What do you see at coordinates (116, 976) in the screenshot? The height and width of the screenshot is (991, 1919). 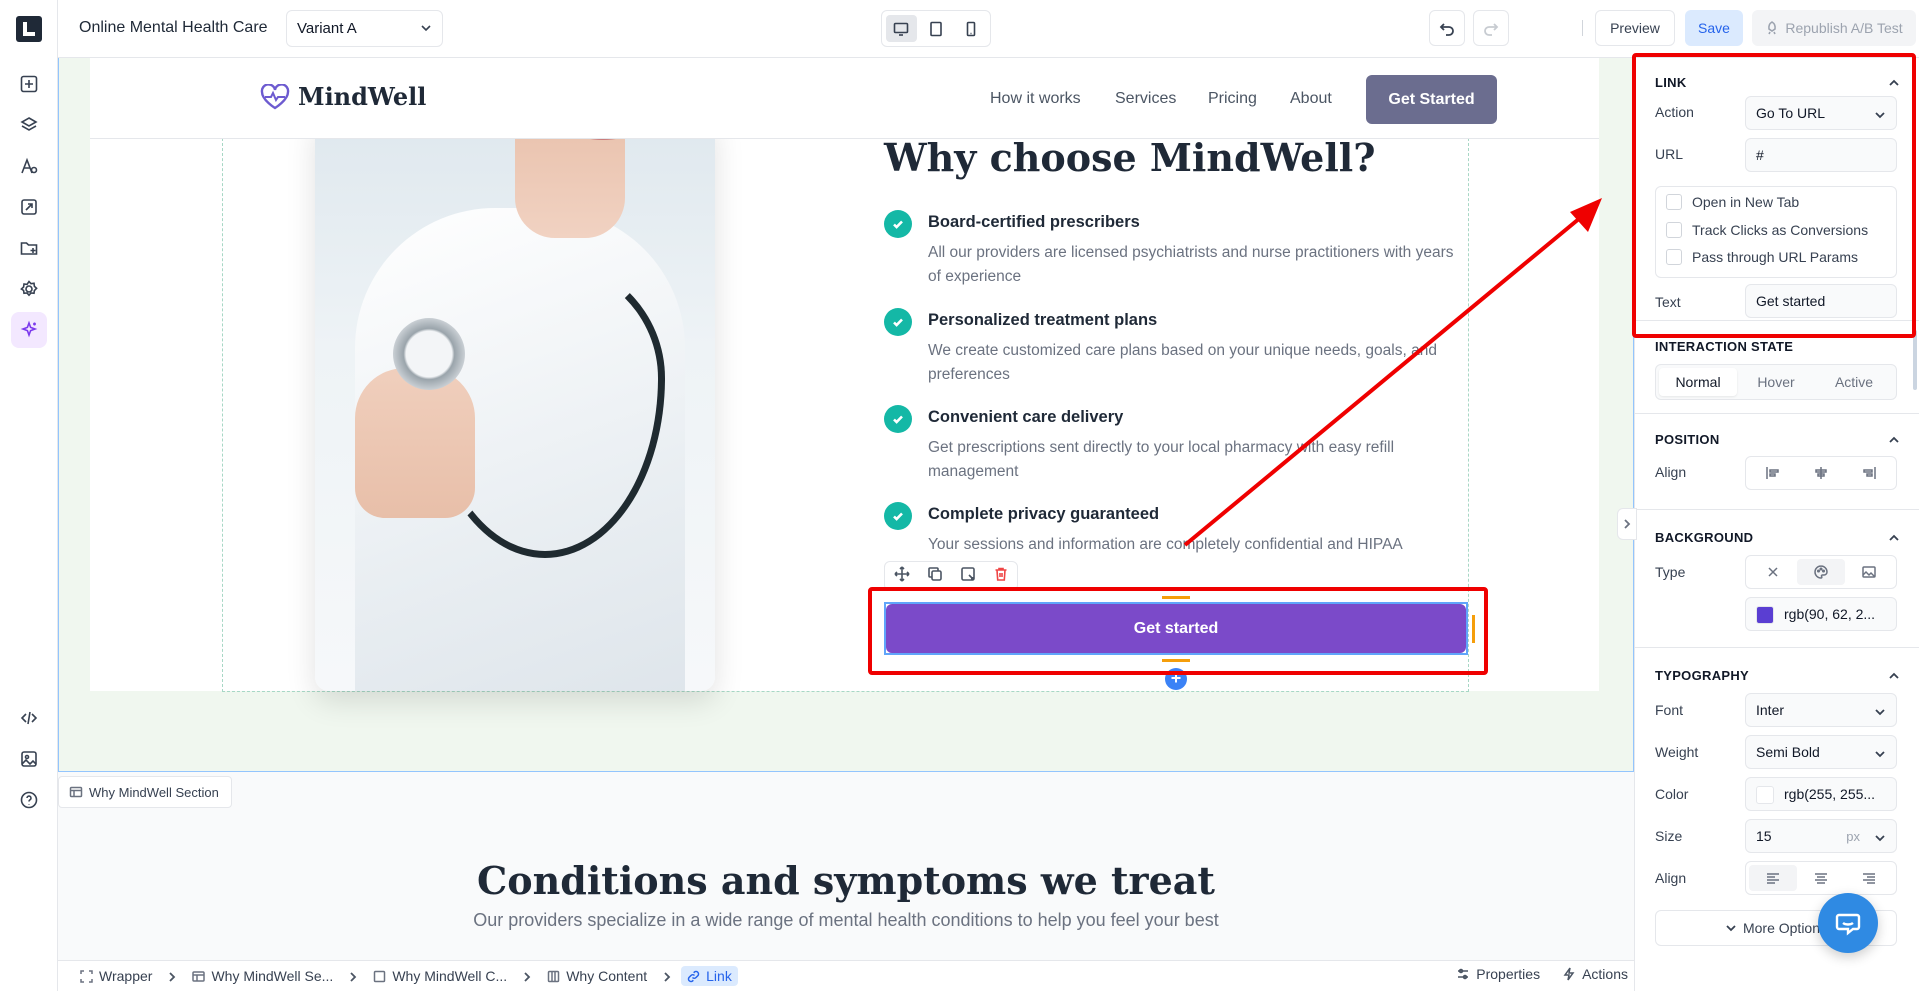 I see `breadcrumb-wrapper: Wrapper` at bounding box center [116, 976].